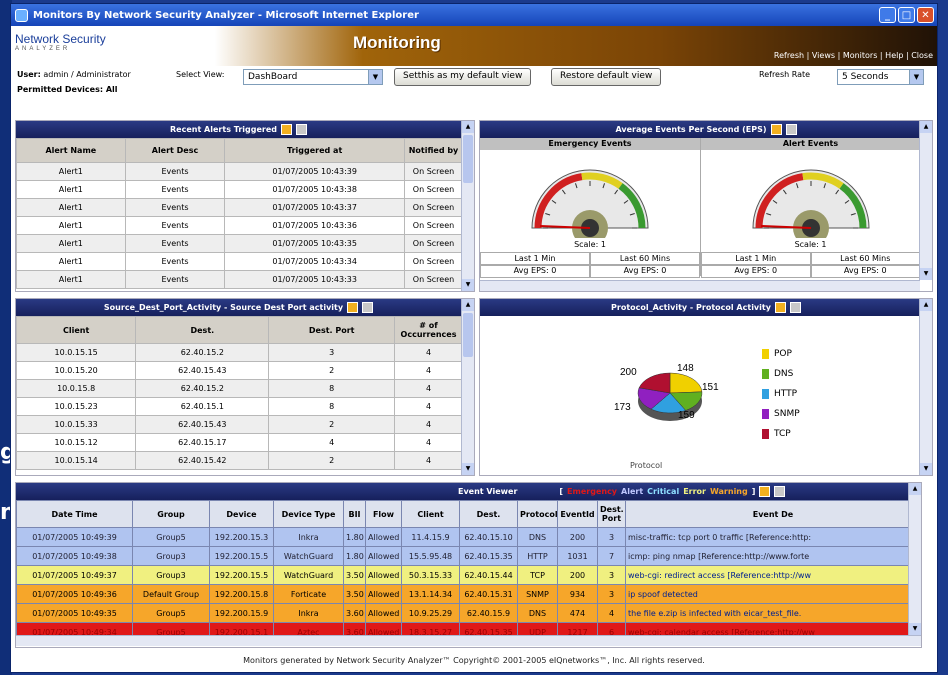 This screenshot has width=948, height=675. What do you see at coordinates (239, 388) in the screenshot?
I see `table-row: 10.0.15.8 62.40.15.2 8 4` at bounding box center [239, 388].